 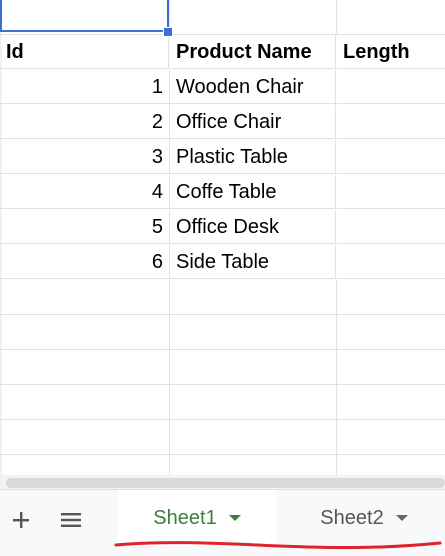 What do you see at coordinates (85, 157) in the screenshot?
I see `cell-id: 3` at bounding box center [85, 157].